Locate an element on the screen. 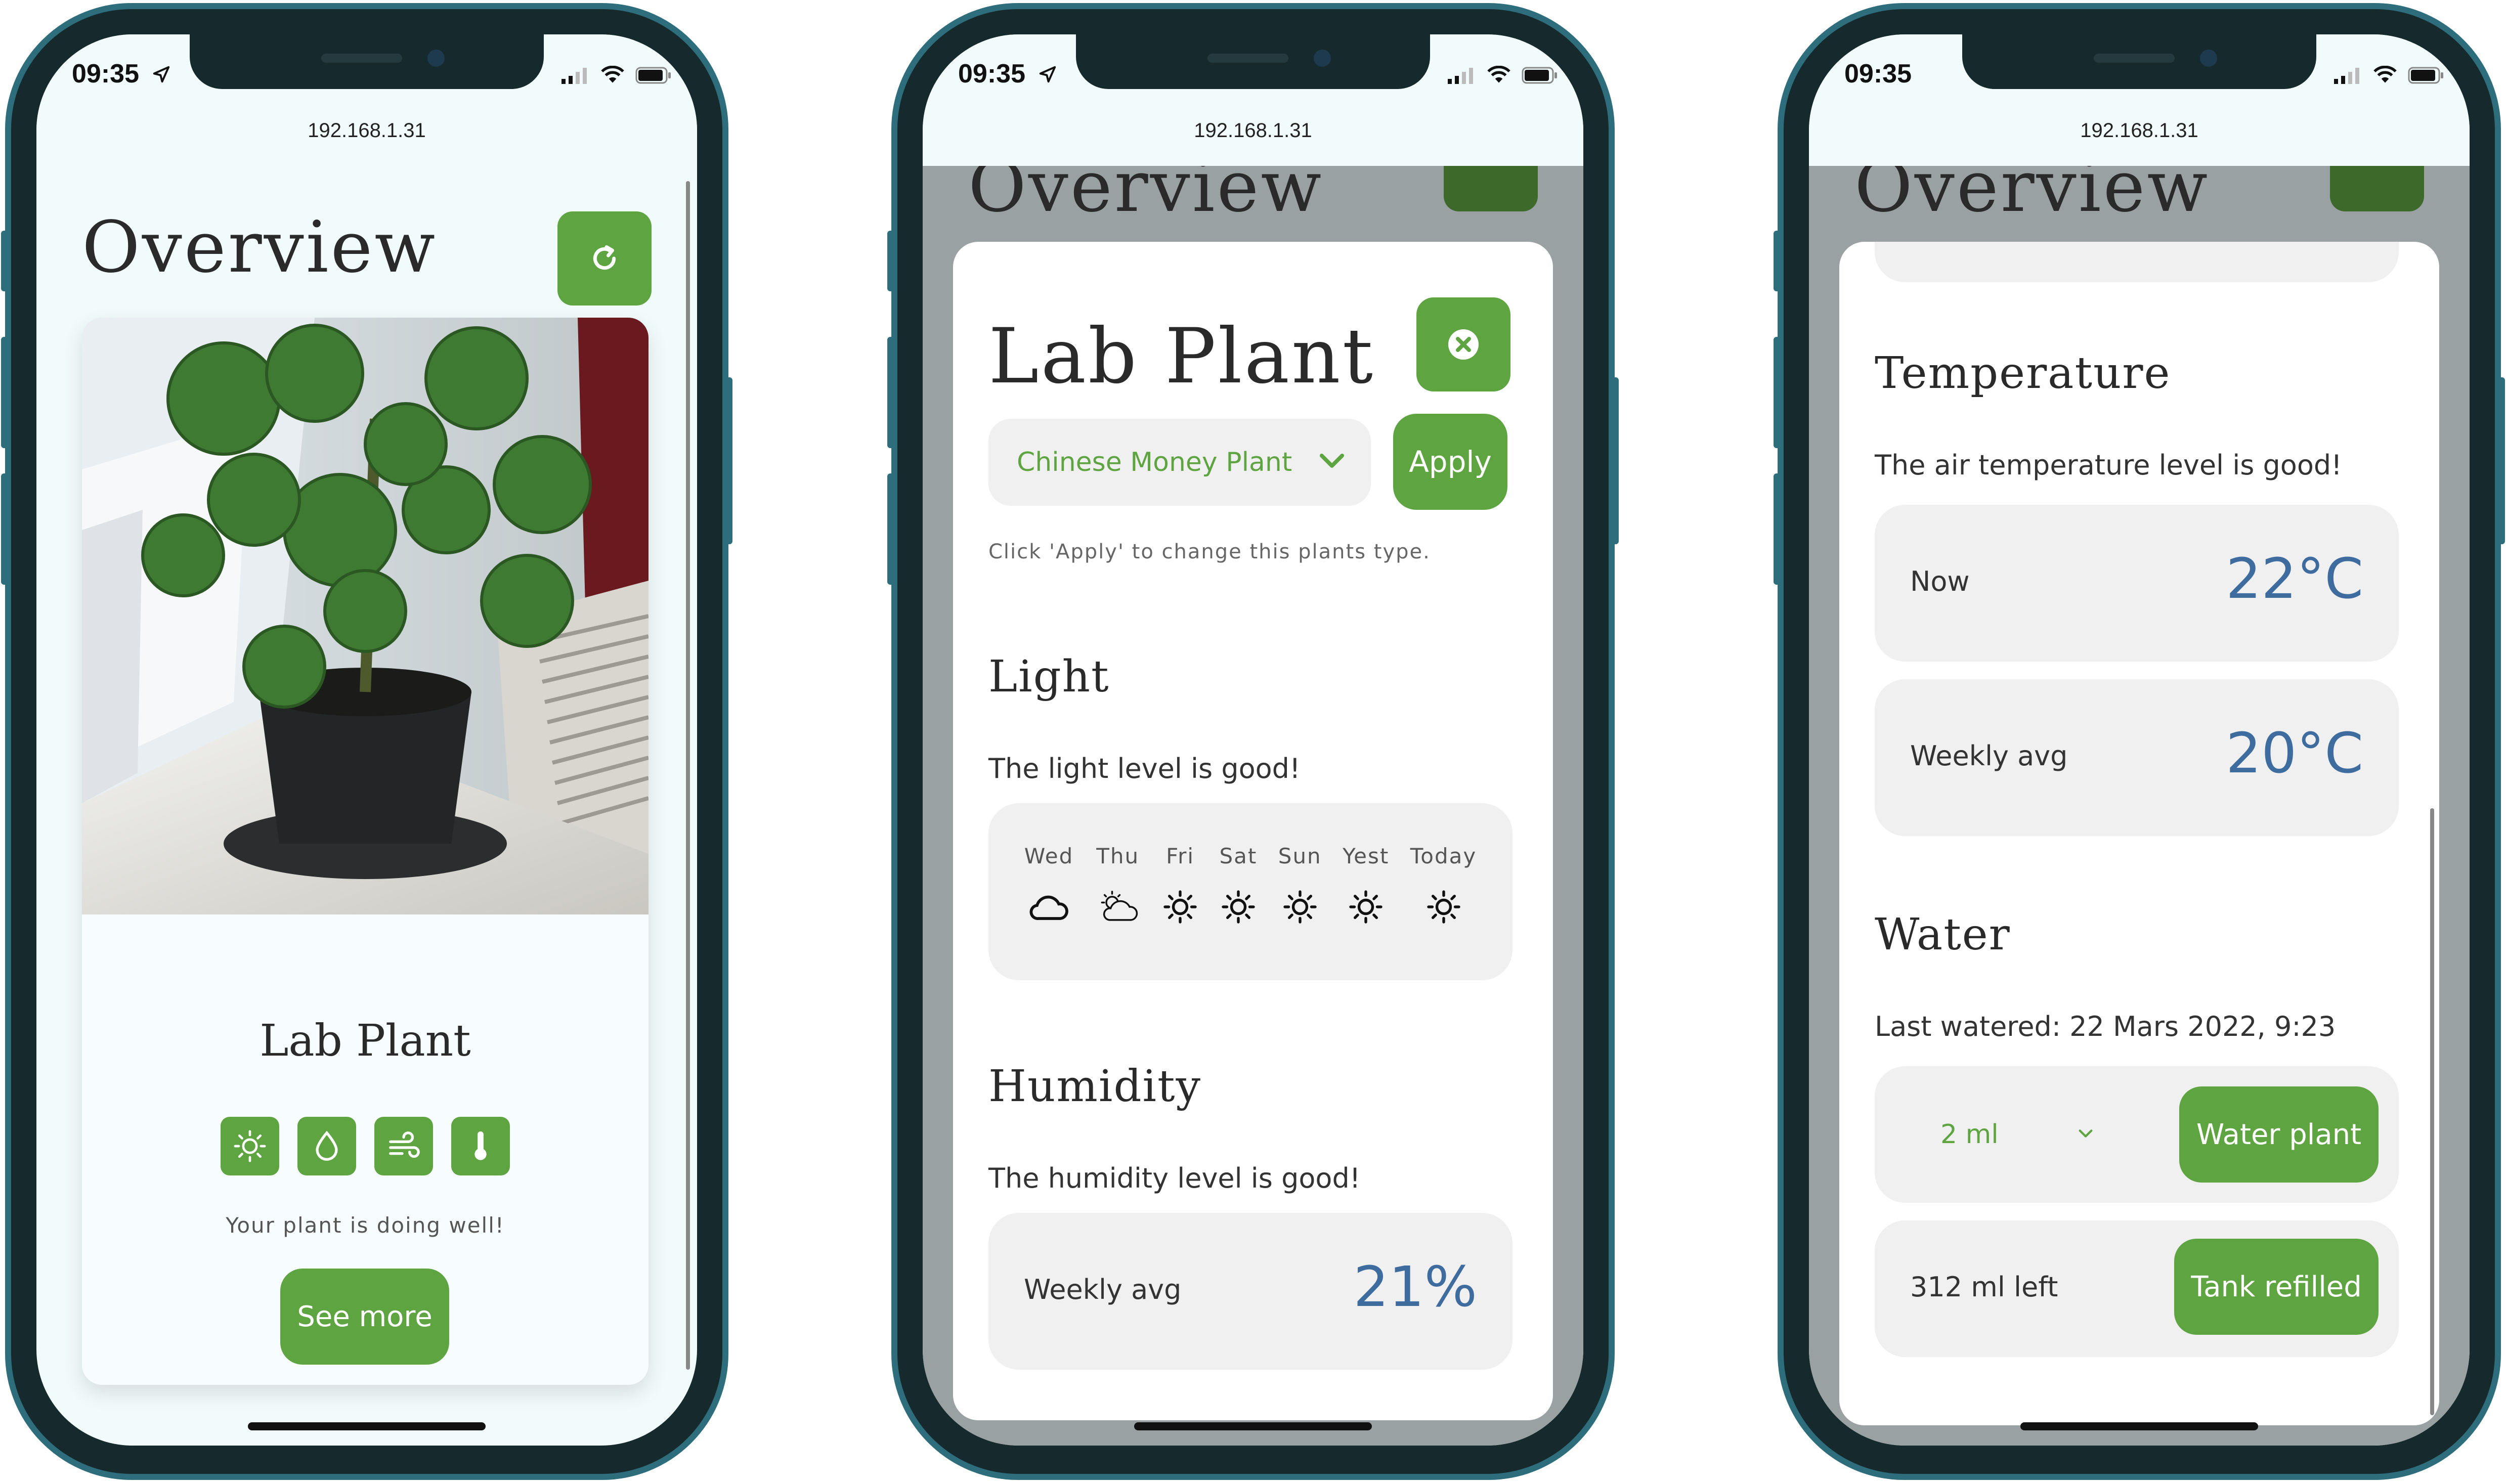 The height and width of the screenshot is (1484, 2506). temperature-weekly-value: 20°C is located at coordinates (2294, 753).